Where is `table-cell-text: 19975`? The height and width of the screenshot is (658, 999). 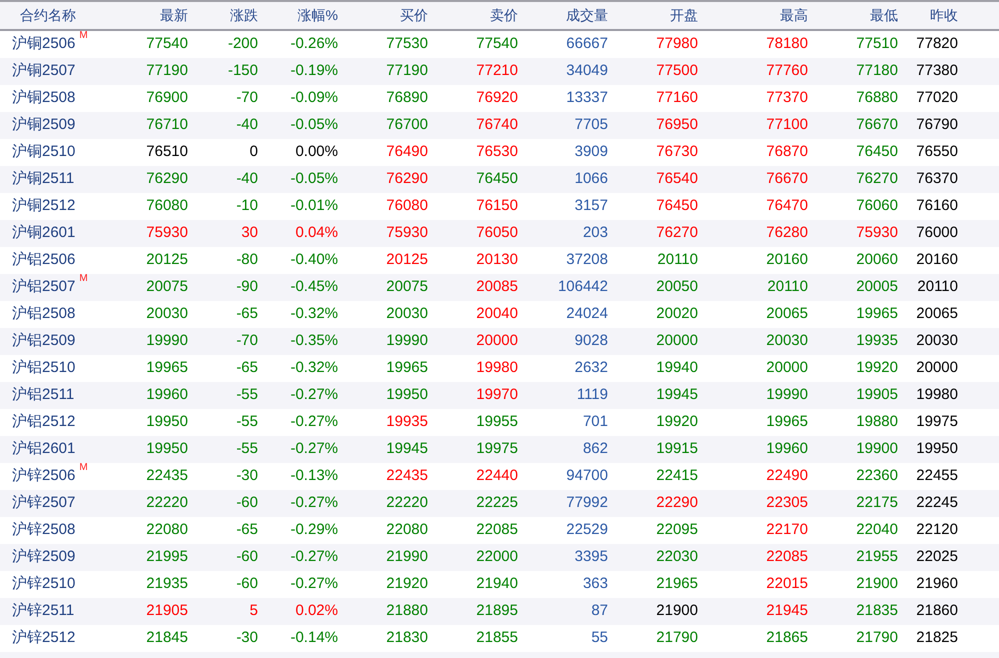 table-cell-text: 19975 is located at coordinates (937, 422).